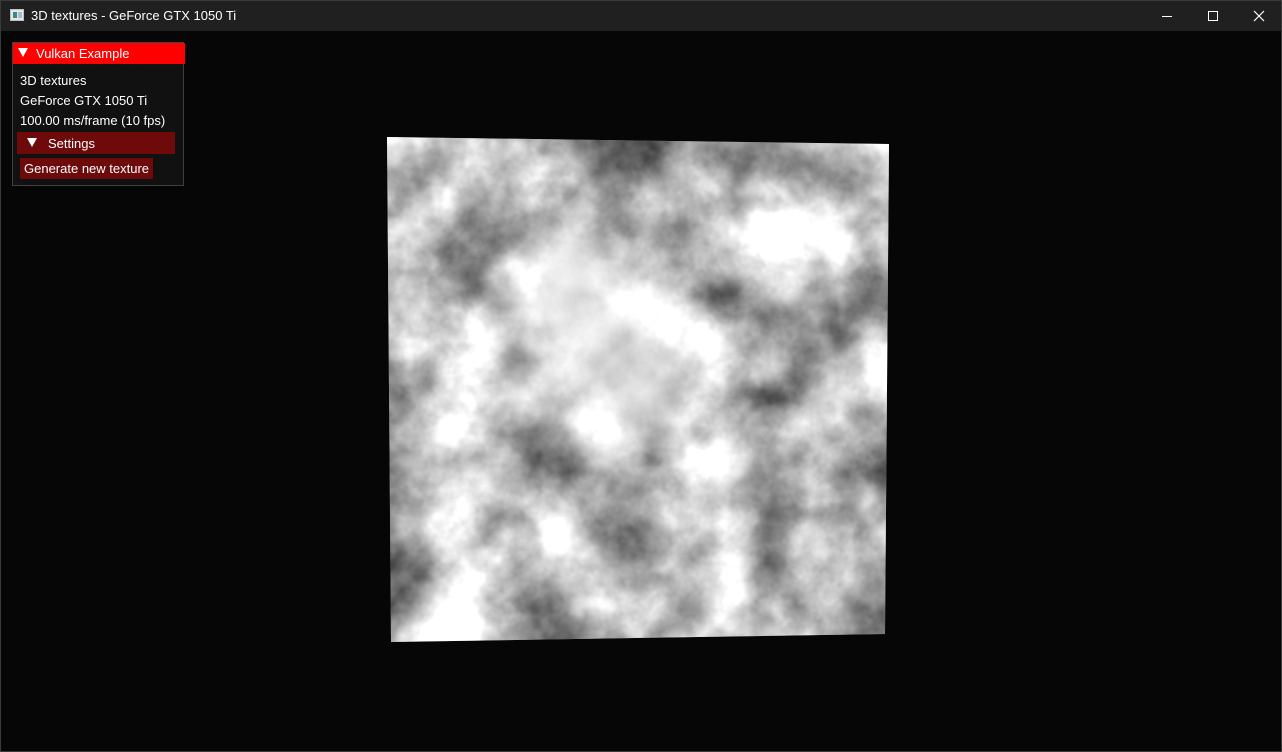 The image size is (1282, 752). What do you see at coordinates (1213, 16) in the screenshot?
I see `maximize-button` at bounding box center [1213, 16].